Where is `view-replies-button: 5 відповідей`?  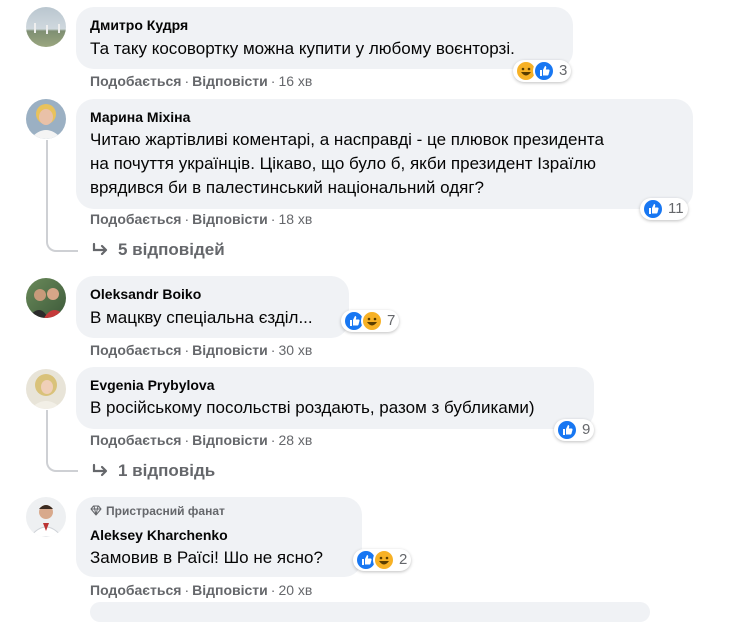 view-replies-button: 5 відповідей is located at coordinates (158, 250).